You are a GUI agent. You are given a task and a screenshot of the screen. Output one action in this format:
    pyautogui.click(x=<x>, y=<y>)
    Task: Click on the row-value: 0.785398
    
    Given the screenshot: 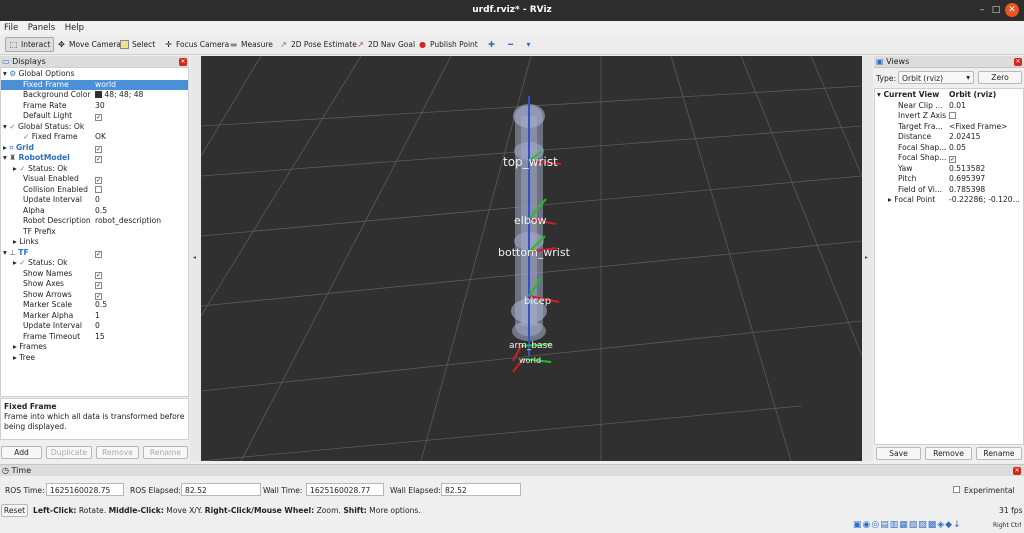 What is the action you would take?
    pyautogui.click(x=967, y=190)
    